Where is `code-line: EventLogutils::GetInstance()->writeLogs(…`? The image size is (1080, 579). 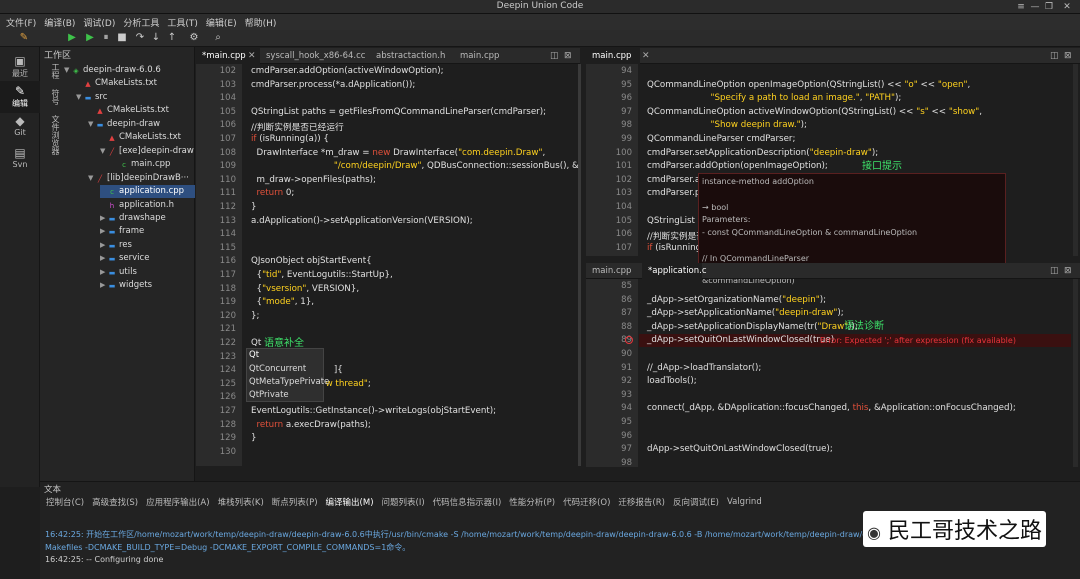
code-line: EventLogutils::GetInstance()->writeLogs(… is located at coordinates (373, 411).